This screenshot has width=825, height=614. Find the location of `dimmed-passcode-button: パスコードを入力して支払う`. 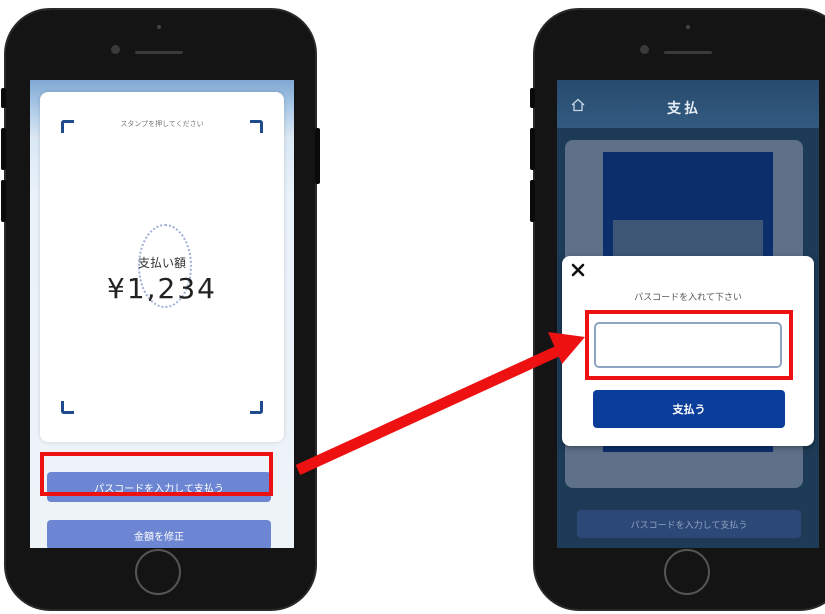

dimmed-passcode-button: パスコードを入力して支払う is located at coordinates (689, 524).